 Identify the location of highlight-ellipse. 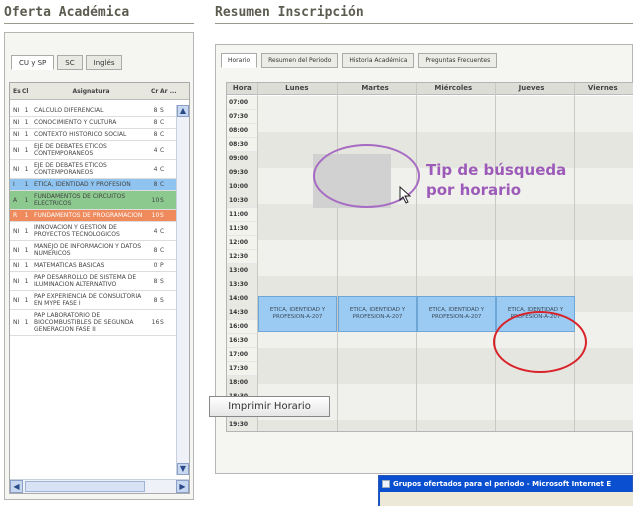
(540, 342).